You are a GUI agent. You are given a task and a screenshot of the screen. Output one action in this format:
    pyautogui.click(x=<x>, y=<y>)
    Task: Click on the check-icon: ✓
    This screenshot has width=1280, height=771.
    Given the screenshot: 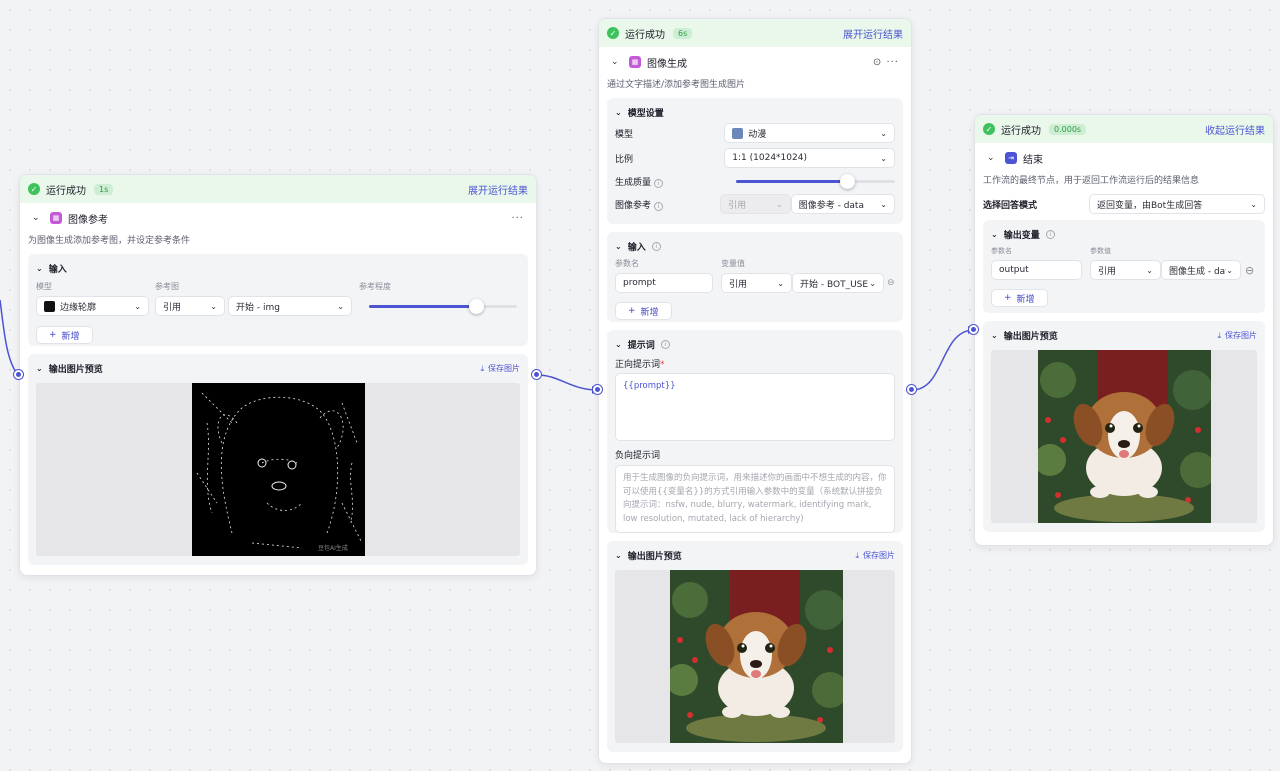 What is the action you would take?
    pyautogui.click(x=34, y=189)
    